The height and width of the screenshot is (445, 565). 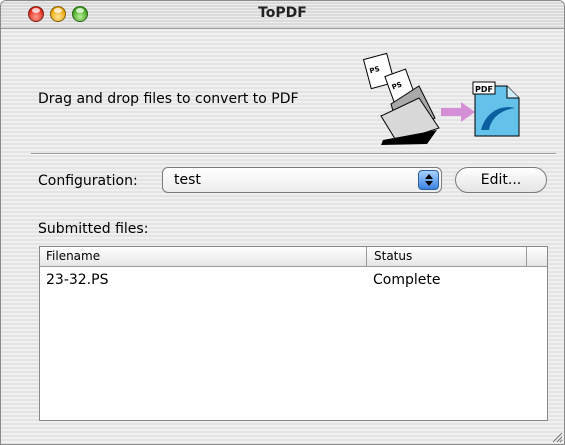 What do you see at coordinates (293, 154) in the screenshot?
I see `separator` at bounding box center [293, 154].